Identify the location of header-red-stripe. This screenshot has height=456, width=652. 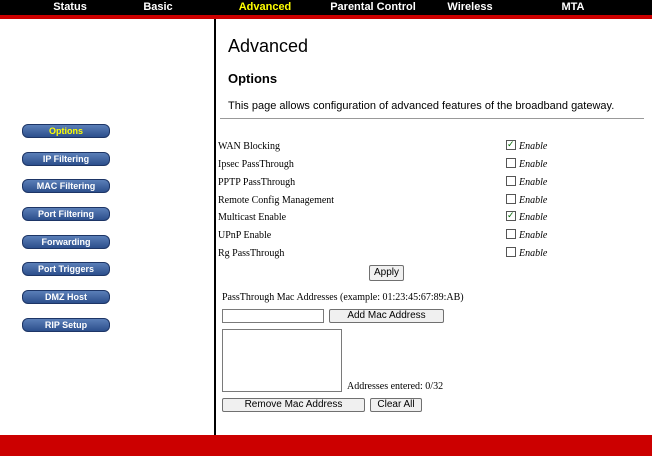
(326, 17).